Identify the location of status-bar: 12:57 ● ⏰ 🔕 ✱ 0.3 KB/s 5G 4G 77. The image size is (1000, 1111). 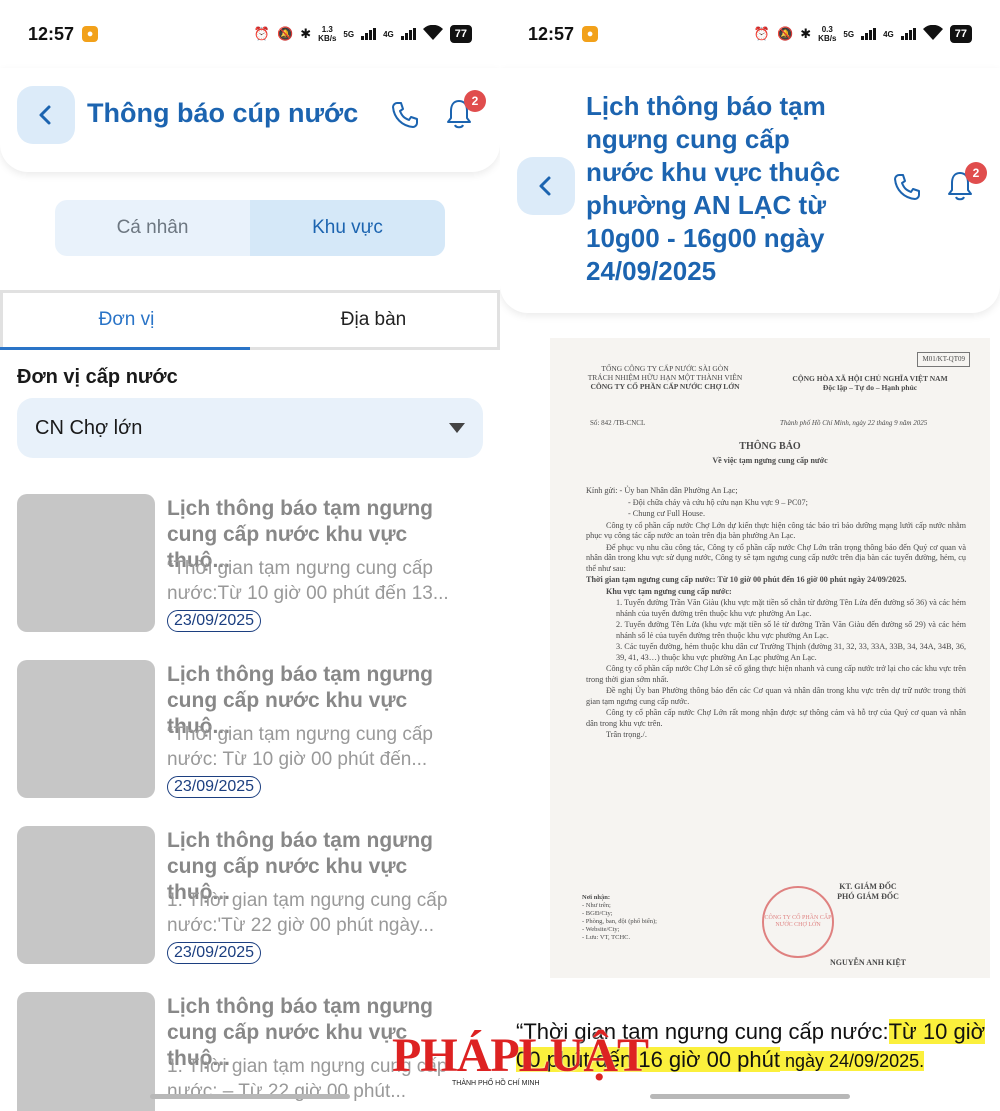
(750, 34).